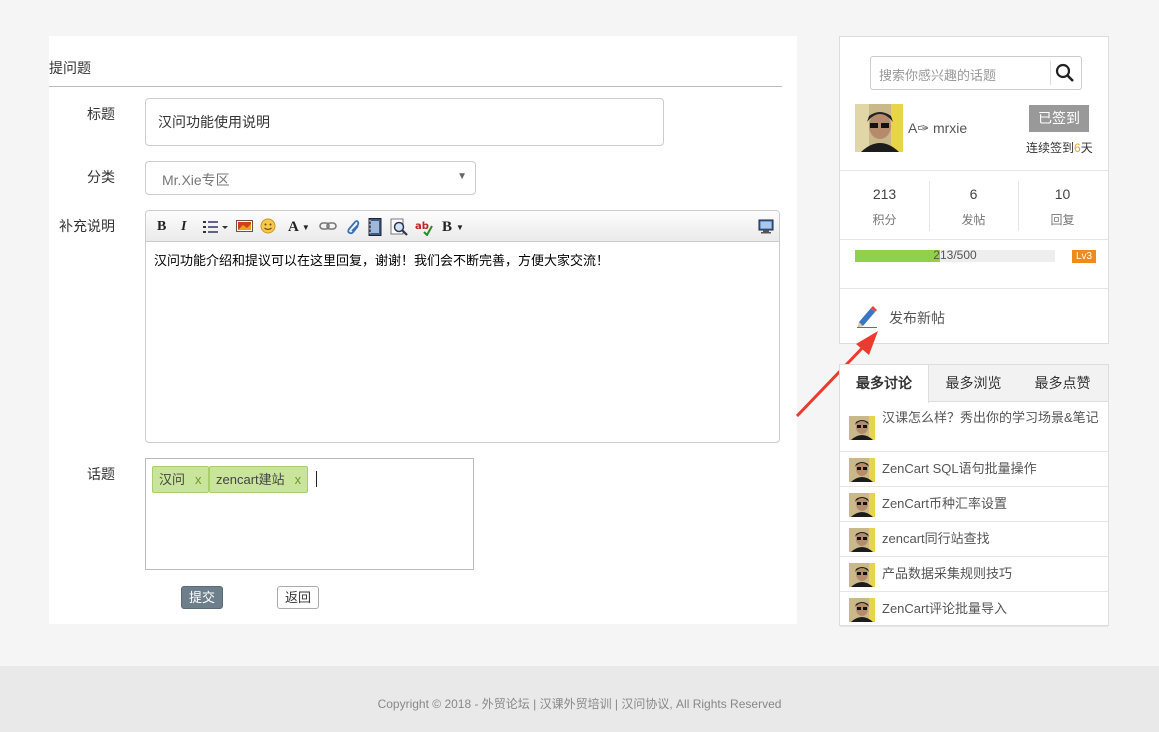 The height and width of the screenshot is (732, 1159). What do you see at coordinates (447, 227) in the screenshot?
I see `block-format-letter: B` at bounding box center [447, 227].